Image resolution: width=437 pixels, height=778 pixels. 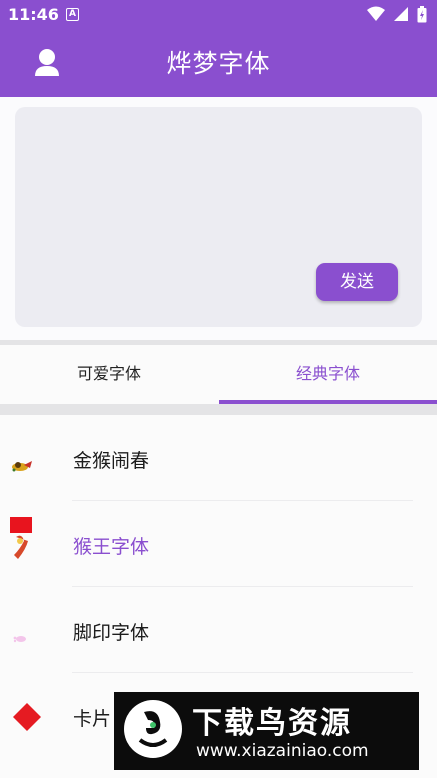 I want to click on status-time: 11:46, so click(x=33, y=14).